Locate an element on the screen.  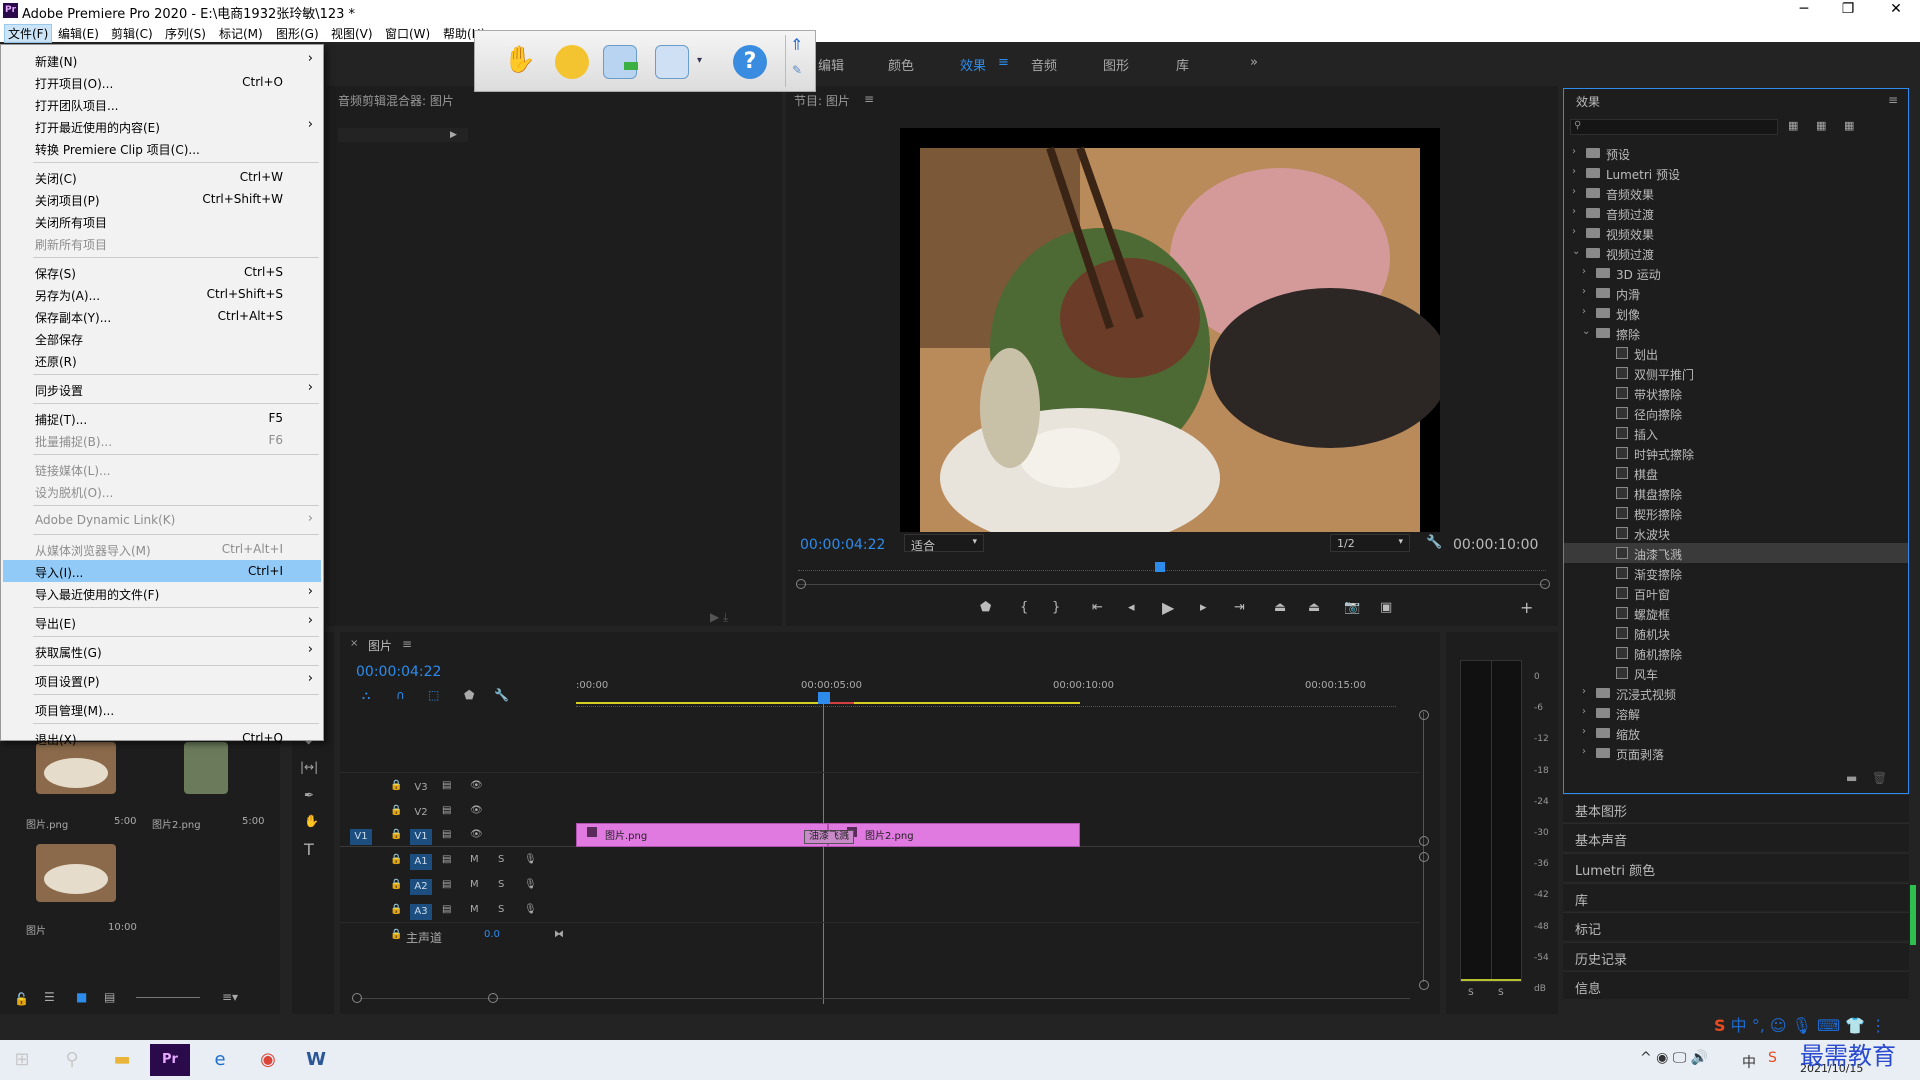
extract-icon: ⏏ is located at coordinates (1314, 607).